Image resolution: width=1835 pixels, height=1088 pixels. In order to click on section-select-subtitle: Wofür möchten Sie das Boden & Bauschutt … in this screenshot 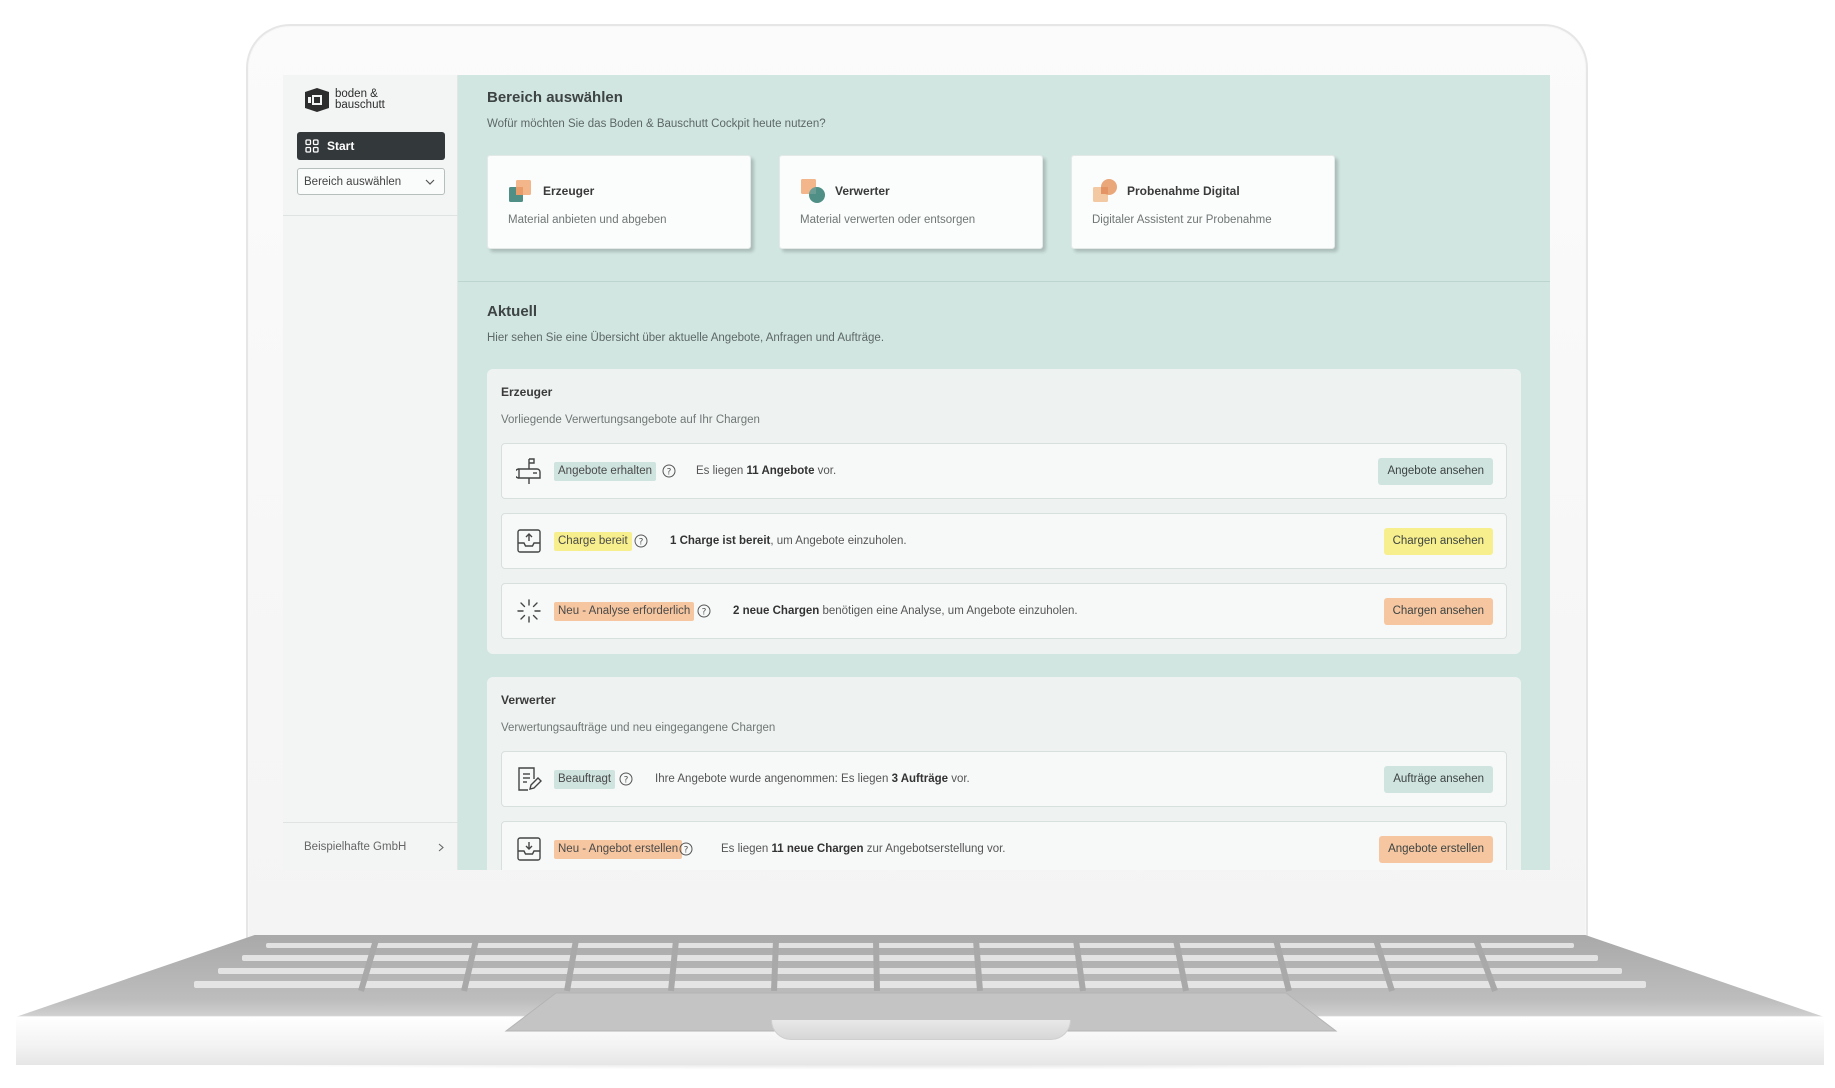, I will do `click(656, 124)`.